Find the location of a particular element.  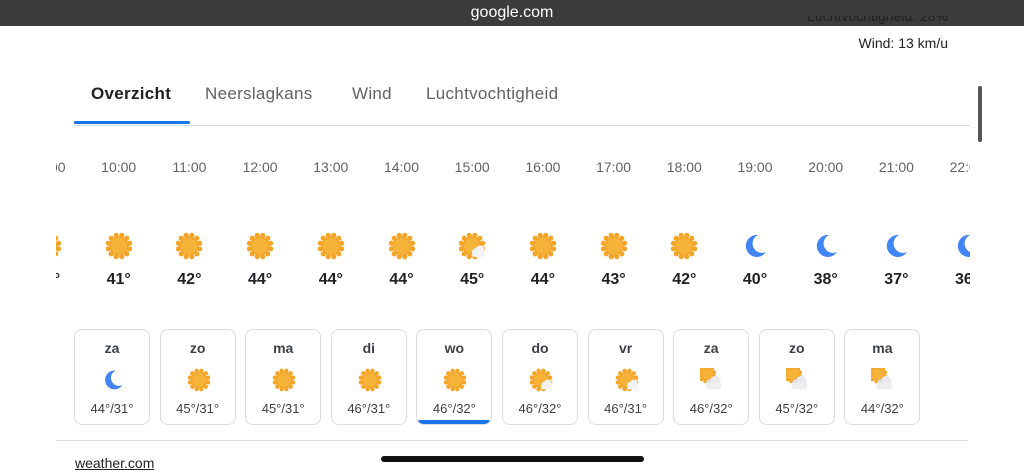

hourly-item: 10:00 41° is located at coordinates (119, 225).